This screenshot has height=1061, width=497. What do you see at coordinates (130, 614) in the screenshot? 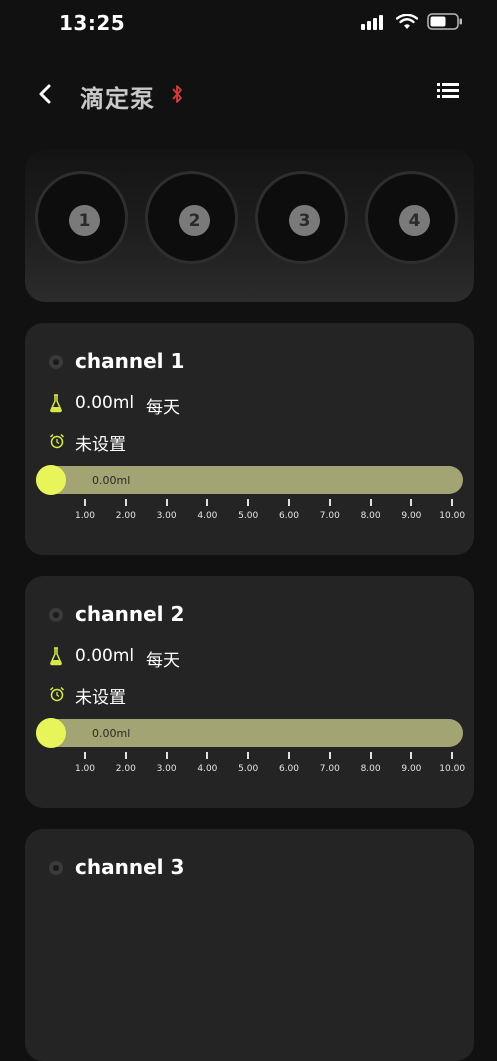
I see `channel-title: channel 2` at bounding box center [130, 614].